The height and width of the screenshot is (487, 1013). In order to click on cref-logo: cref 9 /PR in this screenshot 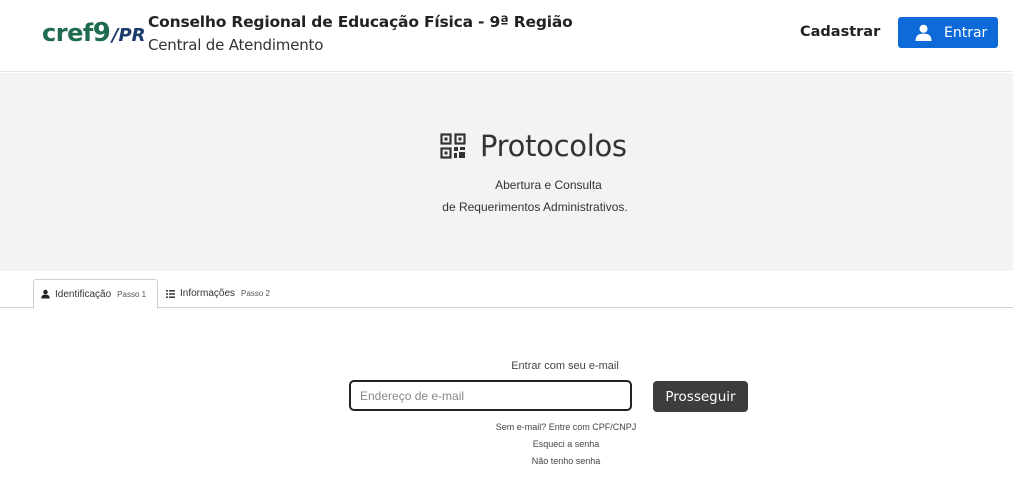, I will do `click(94, 33)`.